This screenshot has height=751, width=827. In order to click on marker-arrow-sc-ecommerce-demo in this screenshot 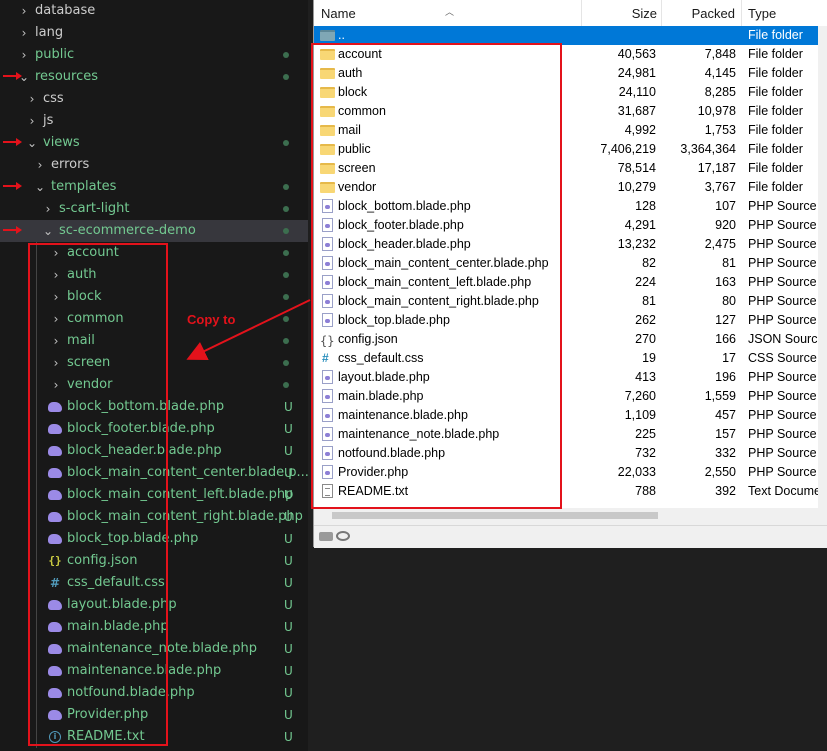, I will do `click(12, 230)`.